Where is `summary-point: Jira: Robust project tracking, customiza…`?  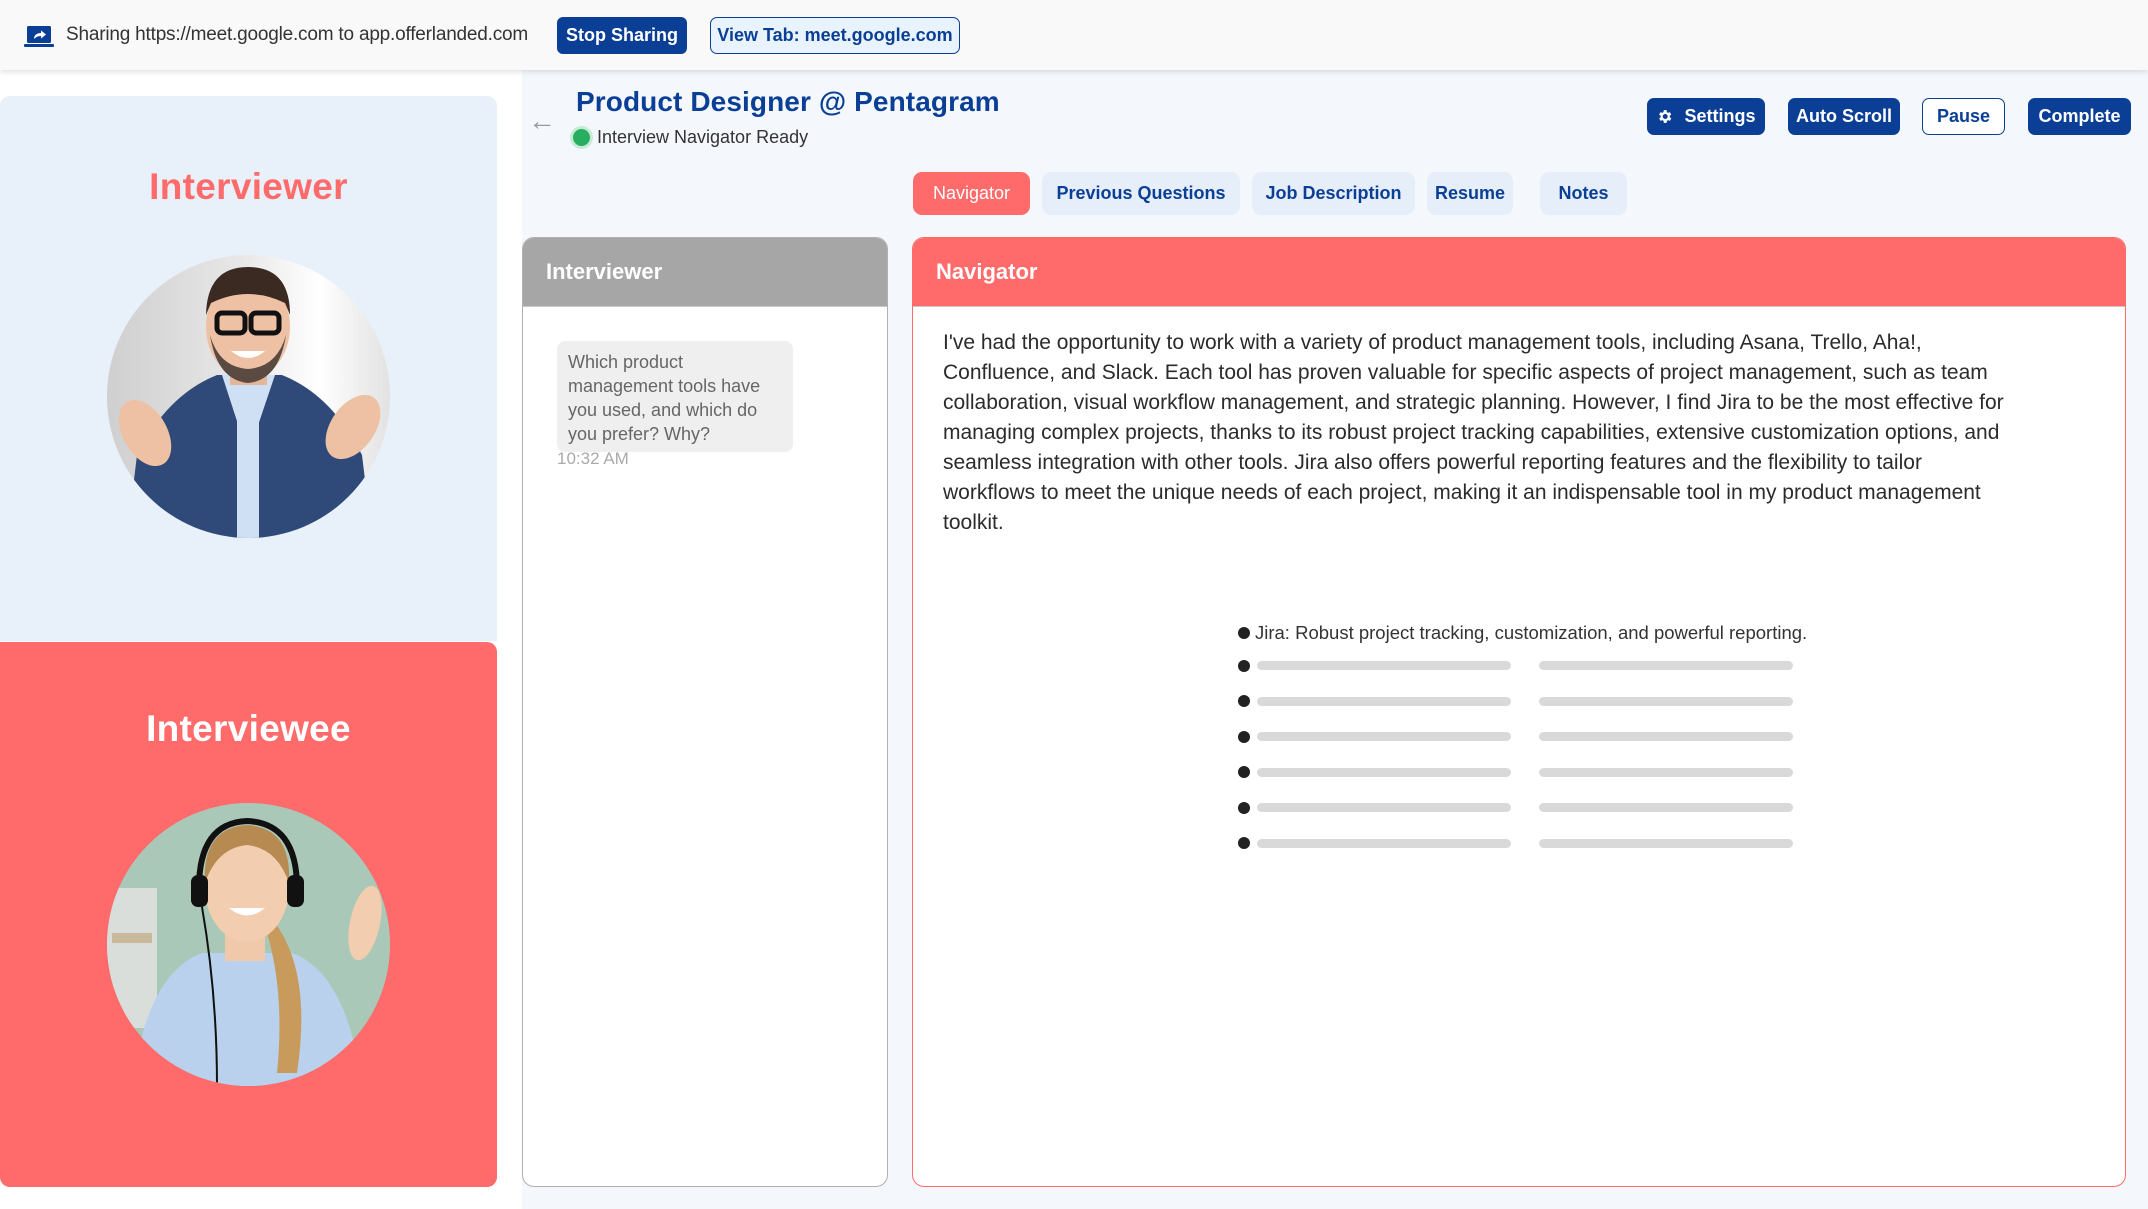 summary-point: Jira: Robust project tracking, customiza… is located at coordinates (1538, 633).